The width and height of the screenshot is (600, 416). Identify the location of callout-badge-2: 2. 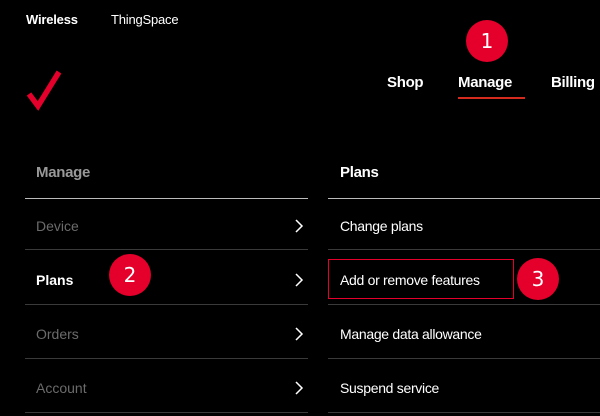
(130, 275).